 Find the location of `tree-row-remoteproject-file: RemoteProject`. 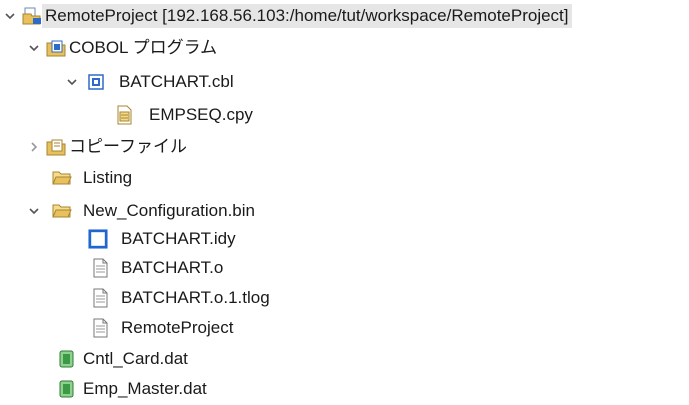

tree-row-remoteproject-file: RemoteProject is located at coordinates (344, 328).